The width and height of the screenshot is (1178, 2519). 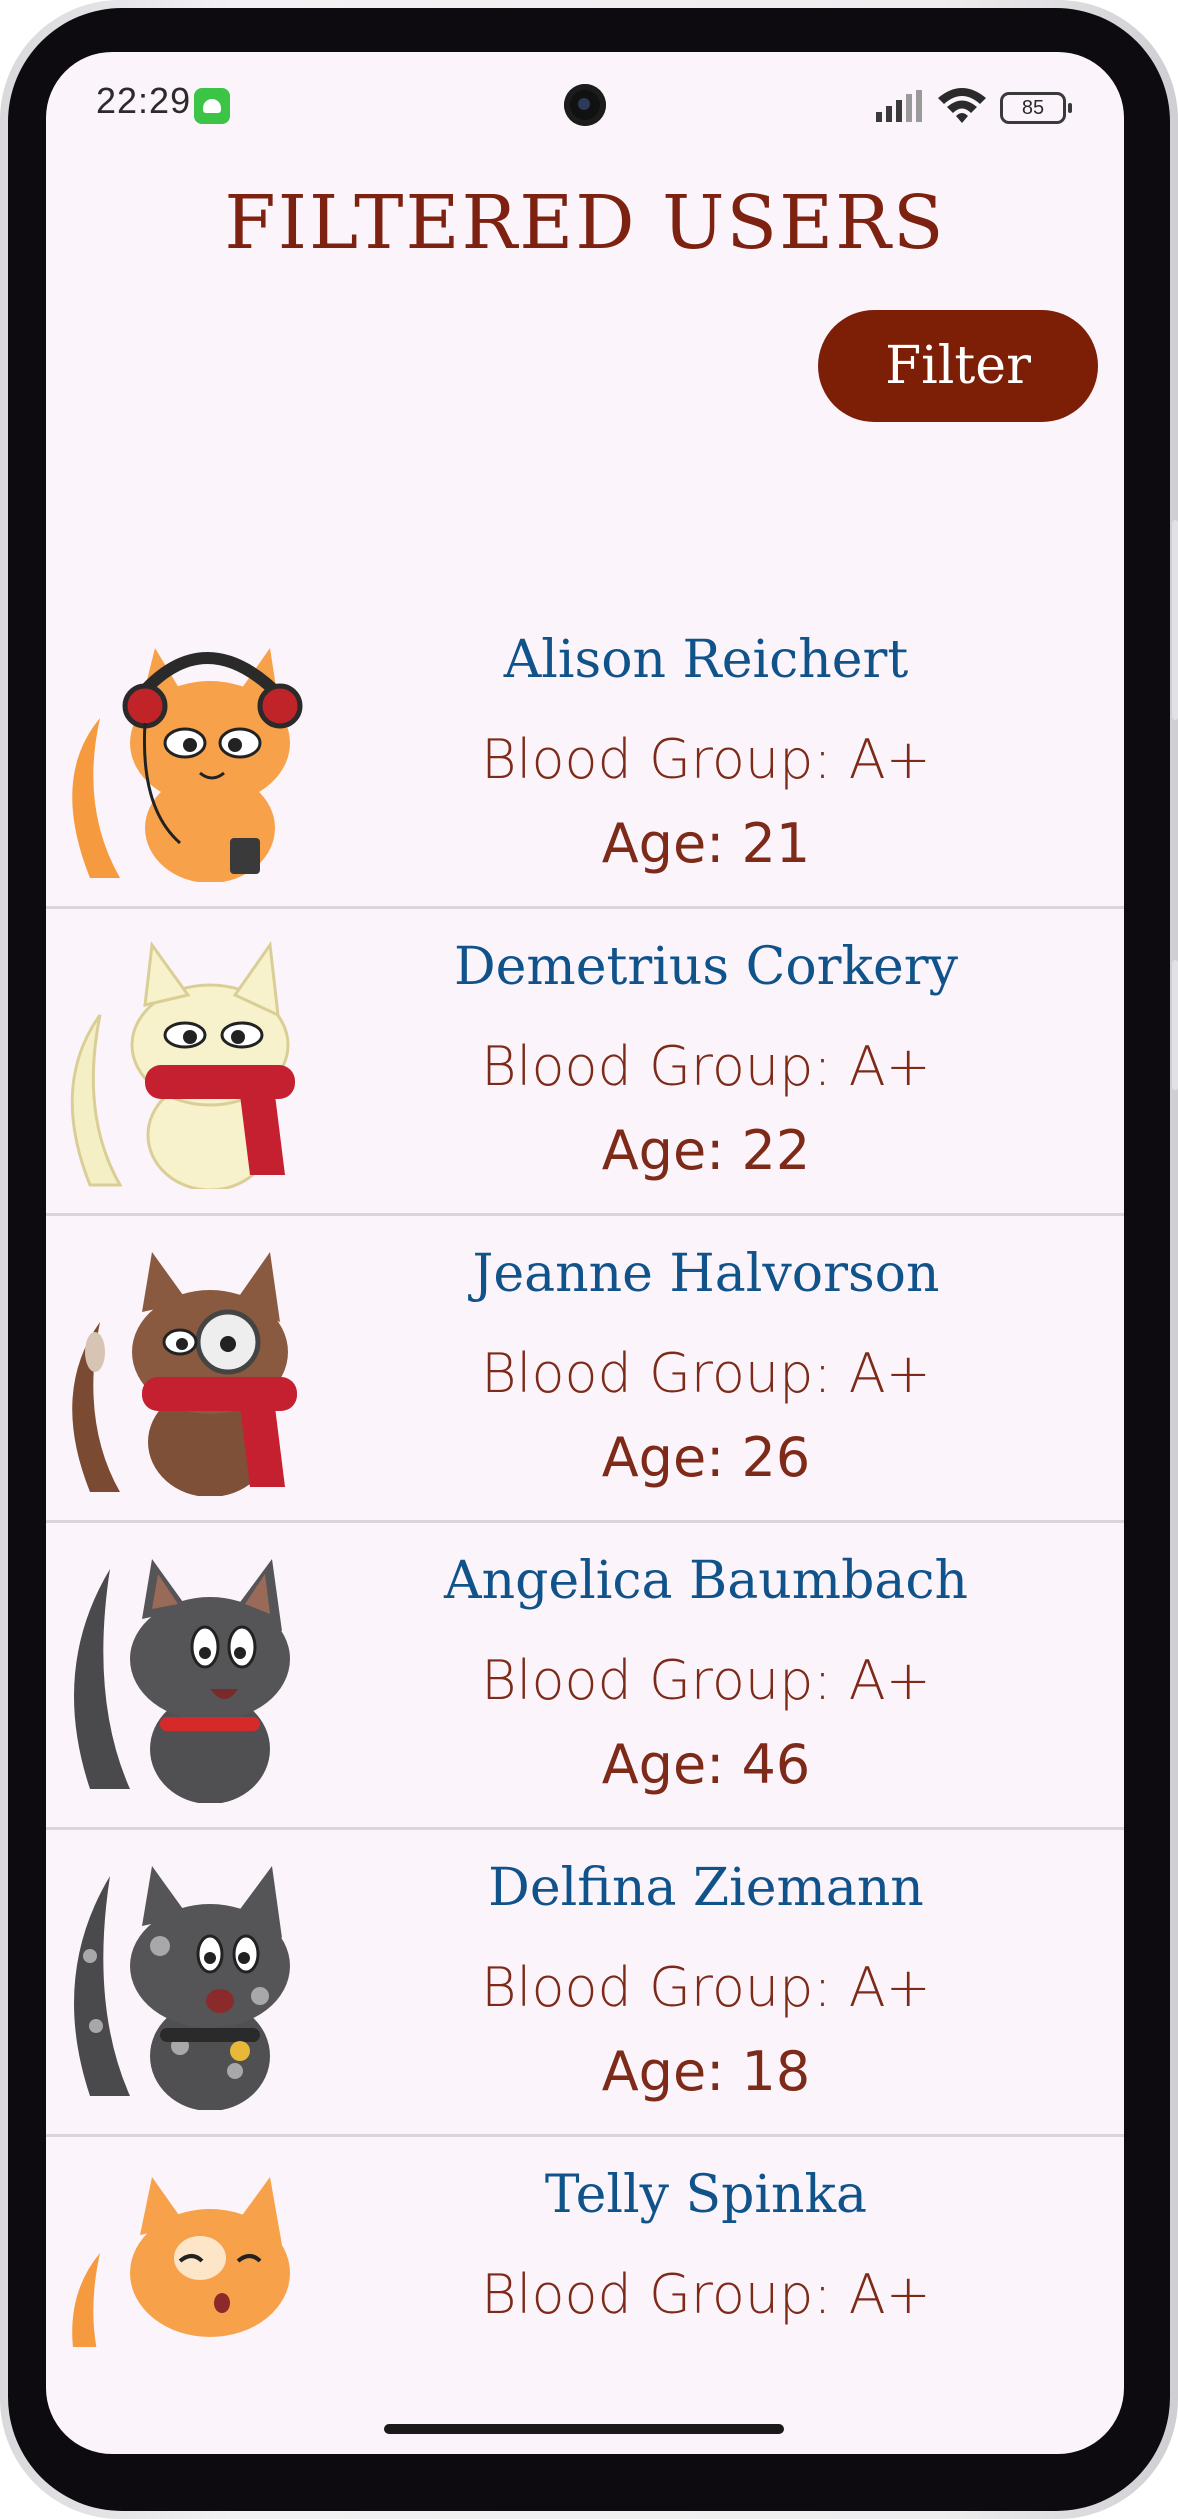 What do you see at coordinates (1175, 620) in the screenshot?
I see `volume-button` at bounding box center [1175, 620].